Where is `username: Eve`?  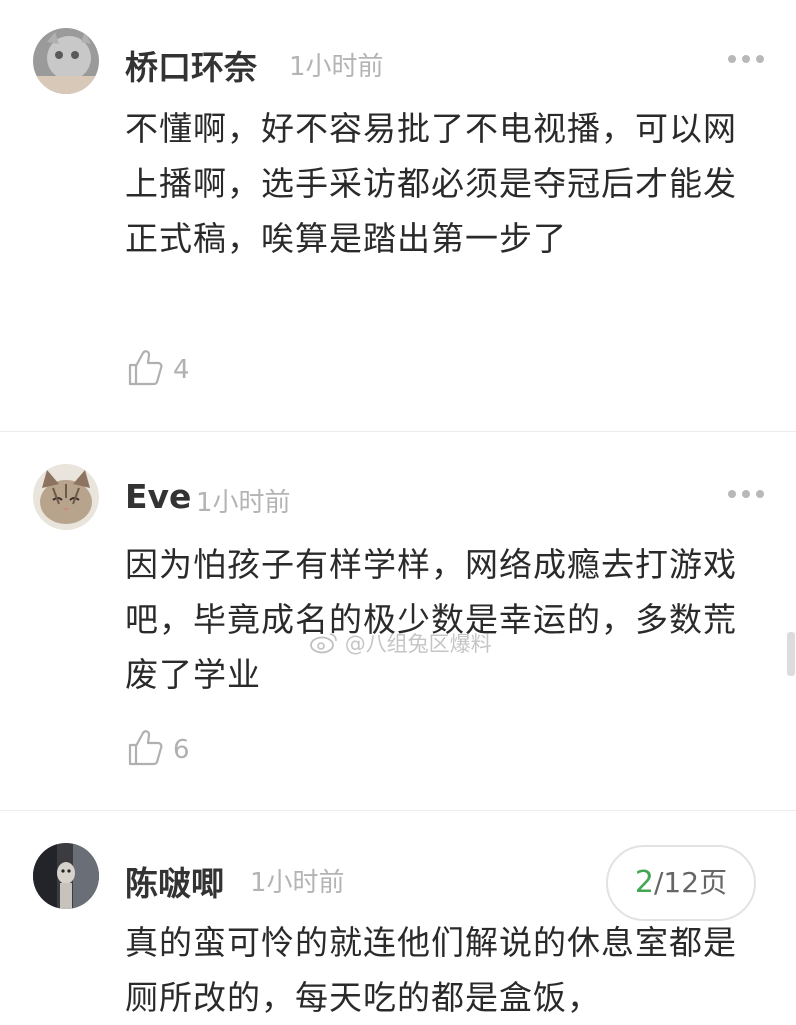
username: Eve is located at coordinates (158, 496).